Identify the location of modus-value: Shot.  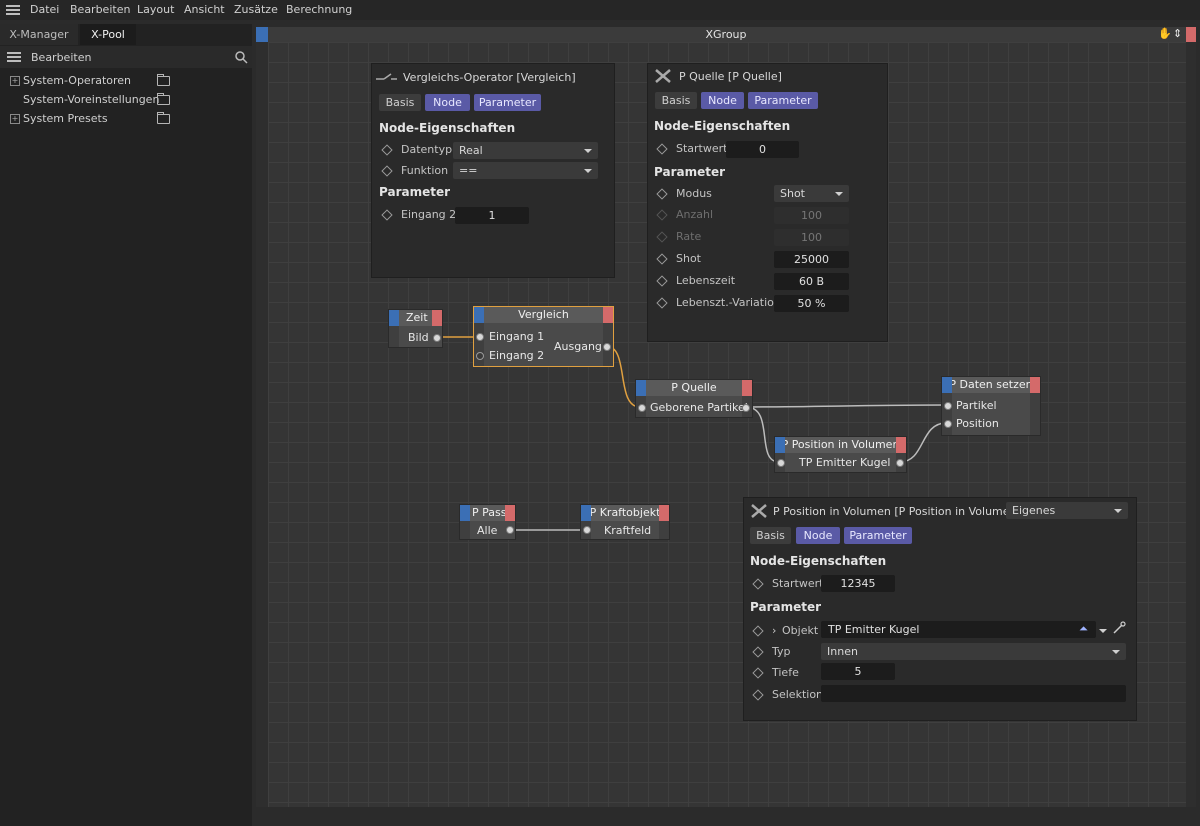
(792, 193).